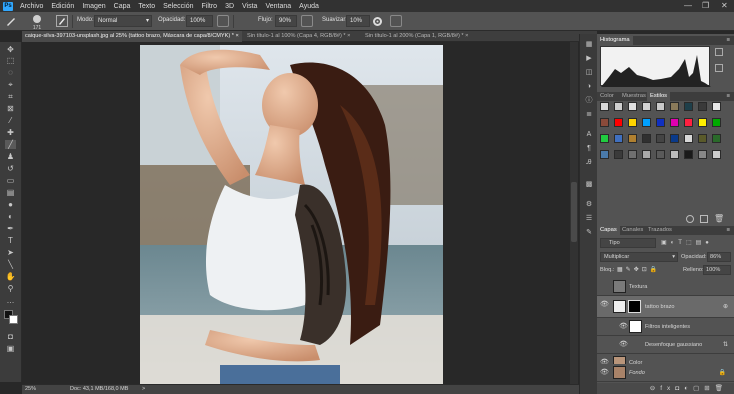 The width and height of the screenshot is (734, 394). I want to click on stamp-tool-icon: ♟, so click(10, 156).